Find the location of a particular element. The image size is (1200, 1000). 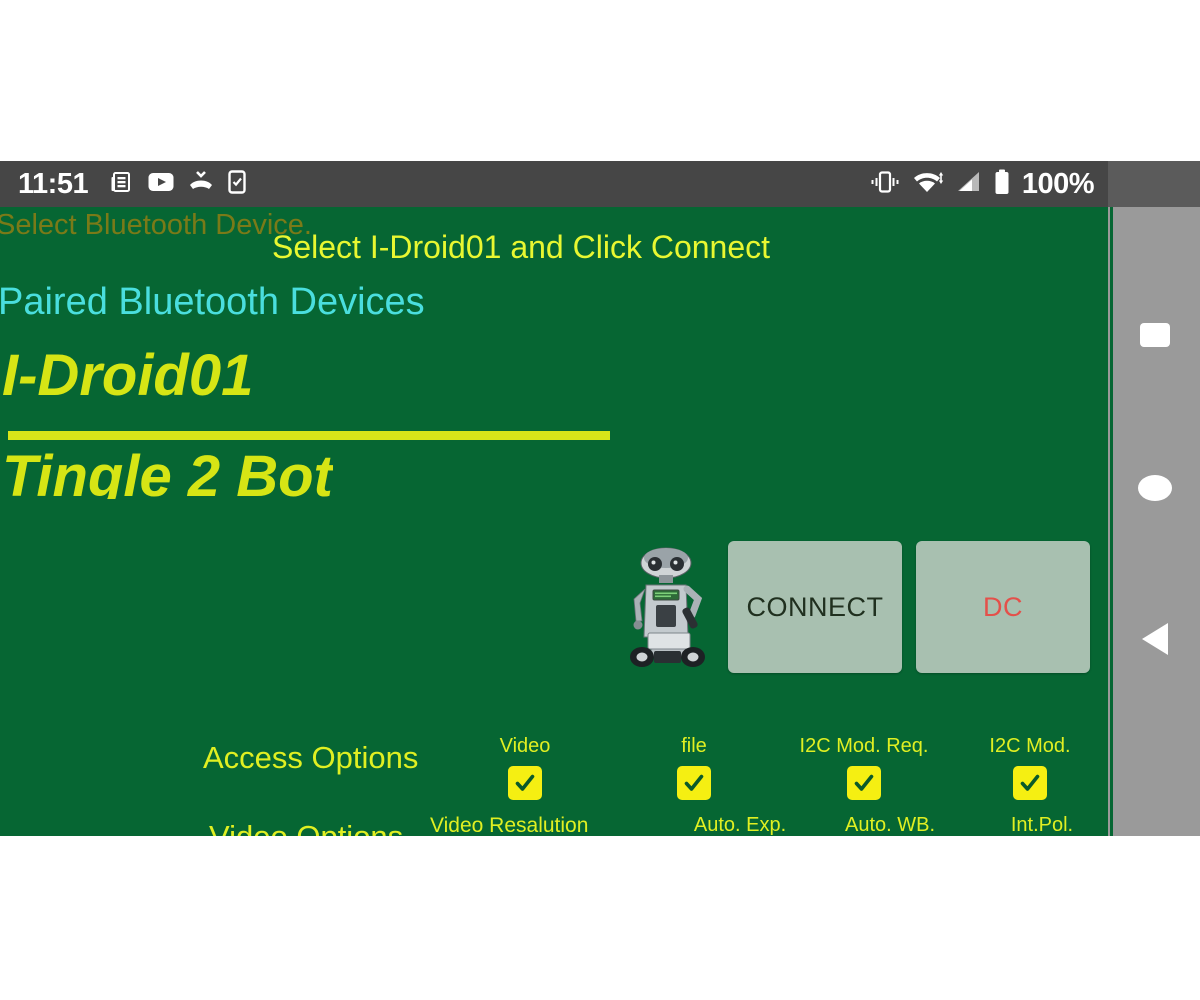

battery-percent-label: 100% is located at coordinates (1058, 183).